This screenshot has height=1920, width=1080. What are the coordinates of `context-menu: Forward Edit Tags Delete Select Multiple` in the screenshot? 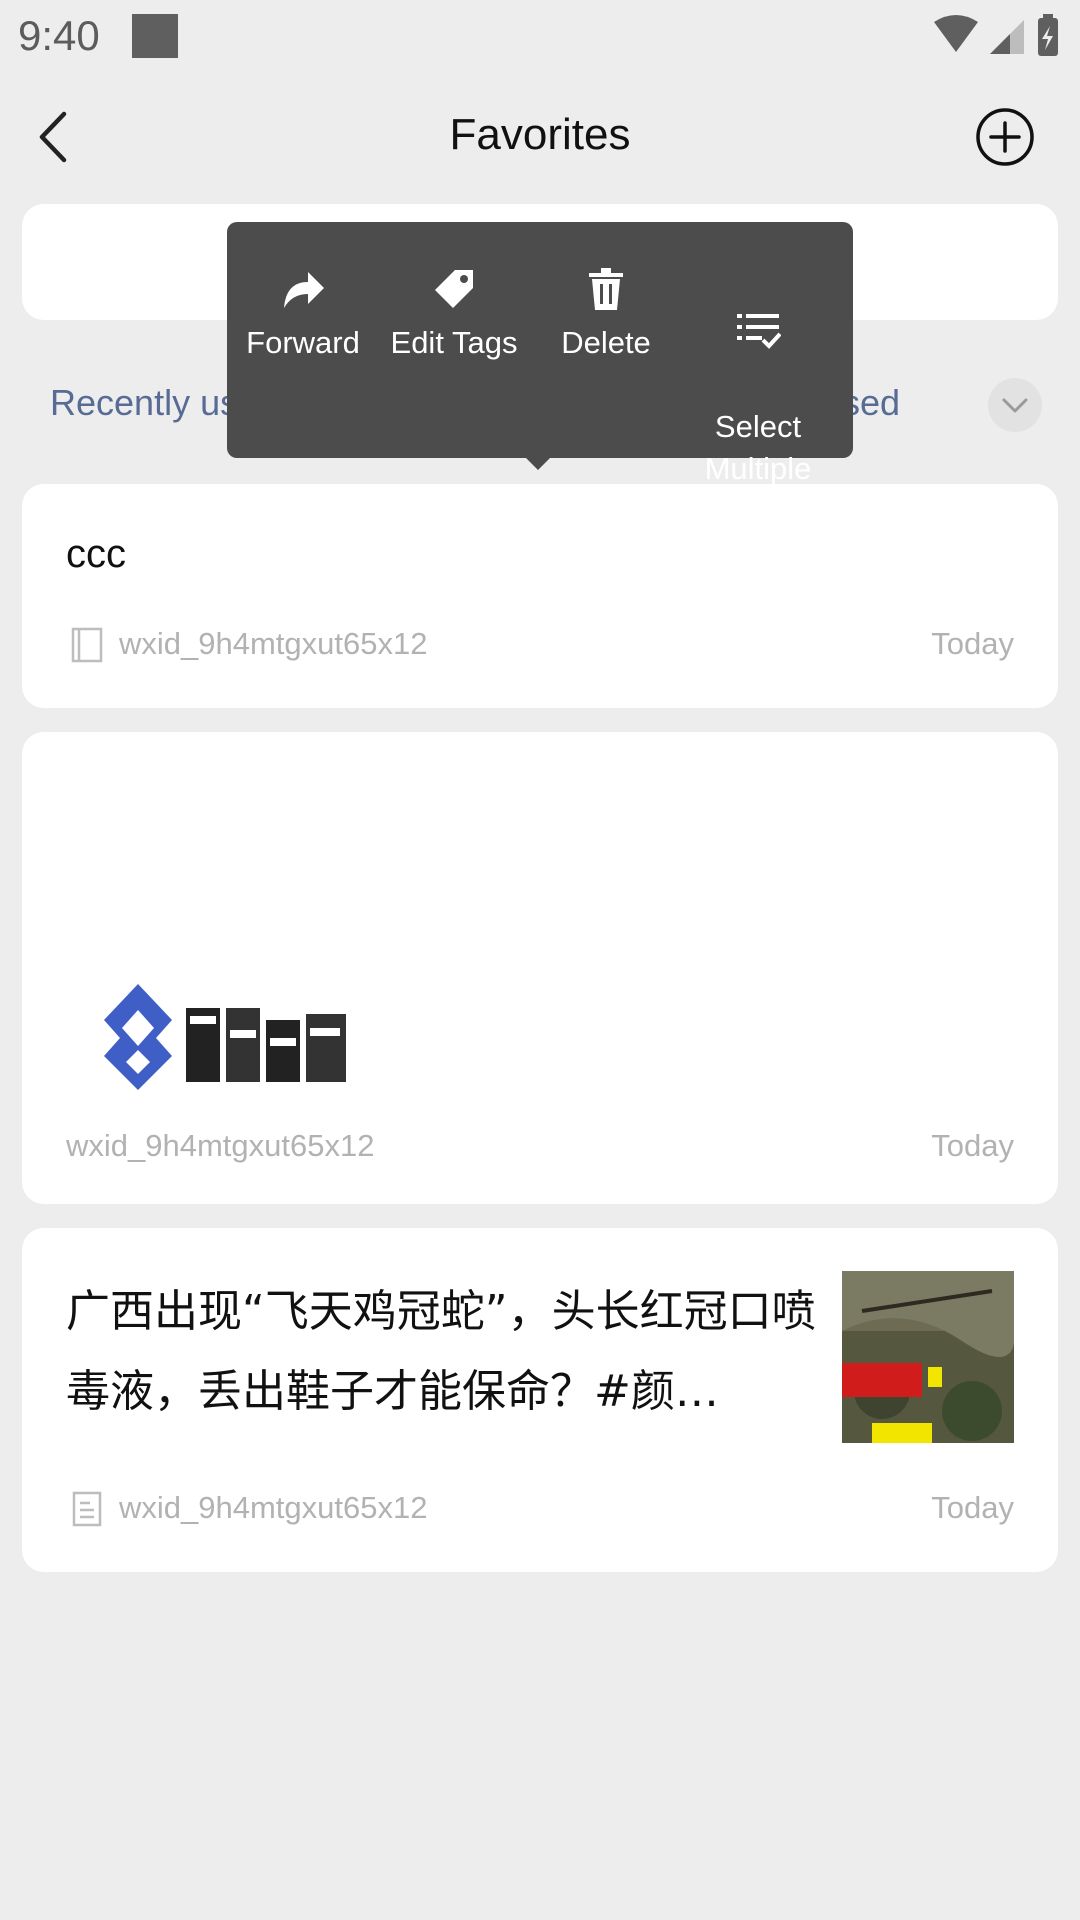 It's located at (540, 354).